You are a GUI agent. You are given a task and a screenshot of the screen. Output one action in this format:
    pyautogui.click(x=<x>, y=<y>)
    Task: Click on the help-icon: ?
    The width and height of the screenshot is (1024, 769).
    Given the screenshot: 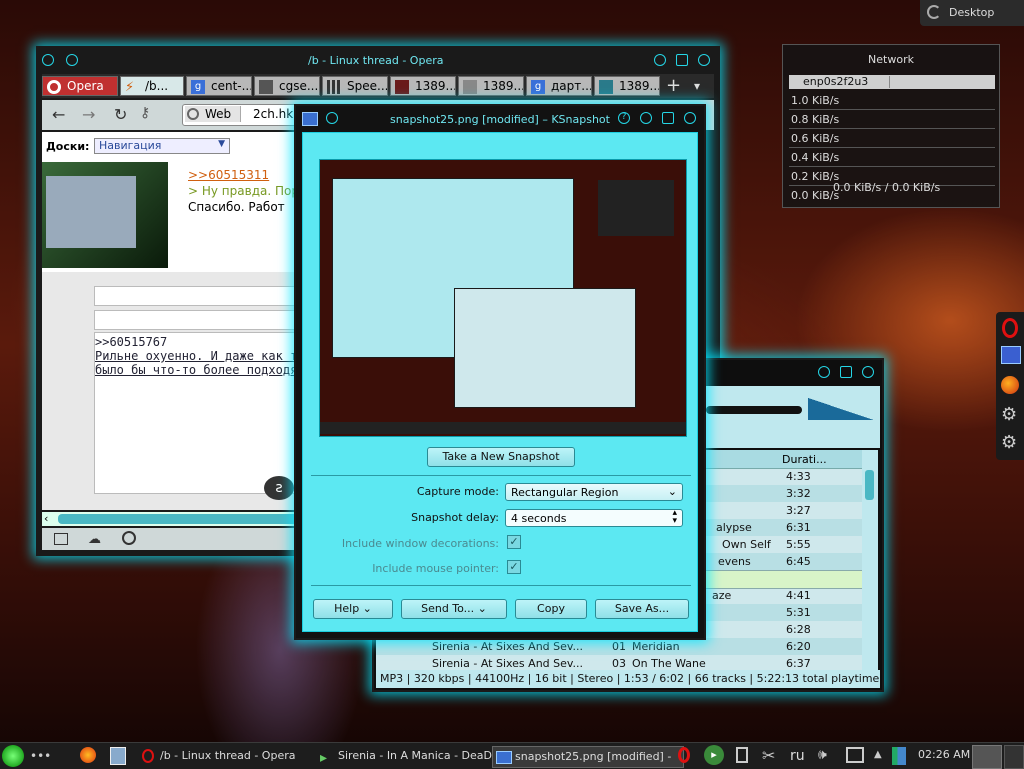 What is the action you would take?
    pyautogui.click(x=624, y=118)
    